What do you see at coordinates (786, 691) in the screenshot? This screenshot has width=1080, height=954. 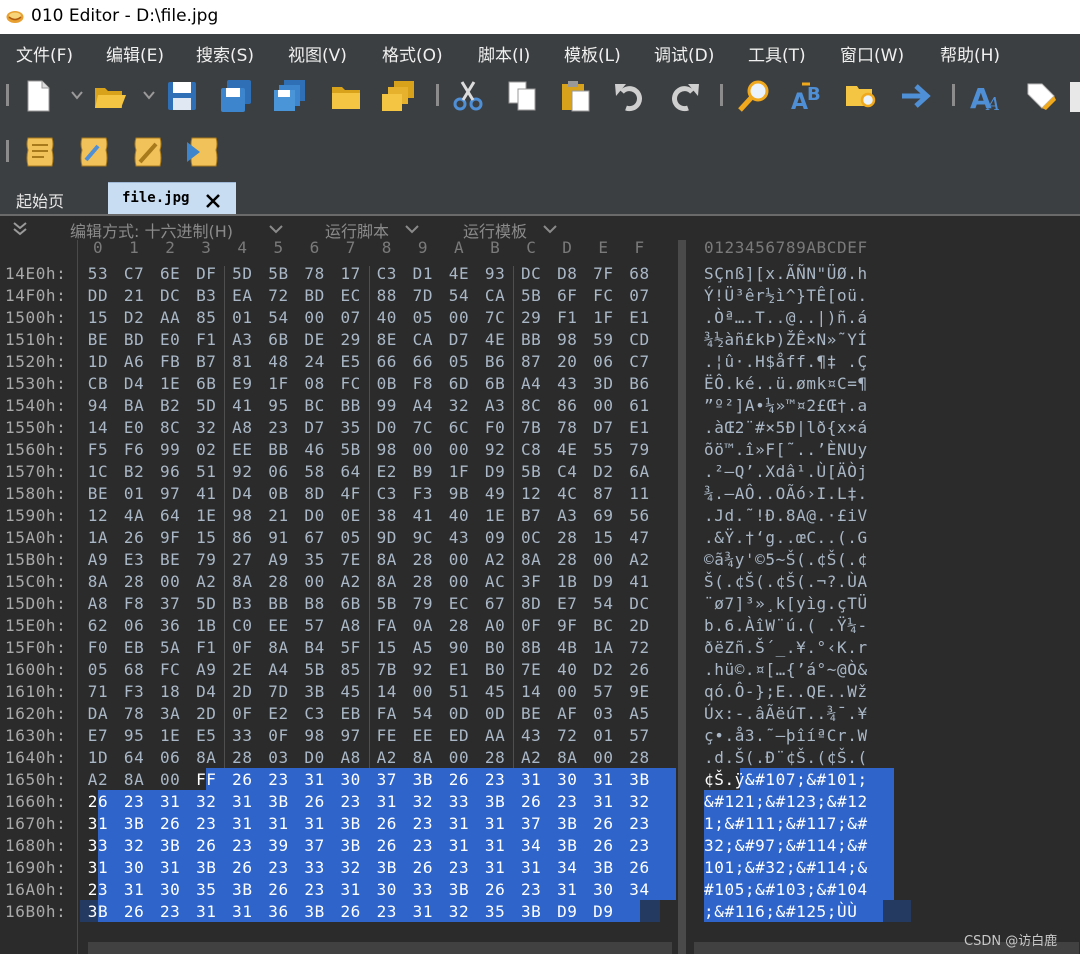 I see `ascii-row: qó.Ô-};E..QE..Wž` at bounding box center [786, 691].